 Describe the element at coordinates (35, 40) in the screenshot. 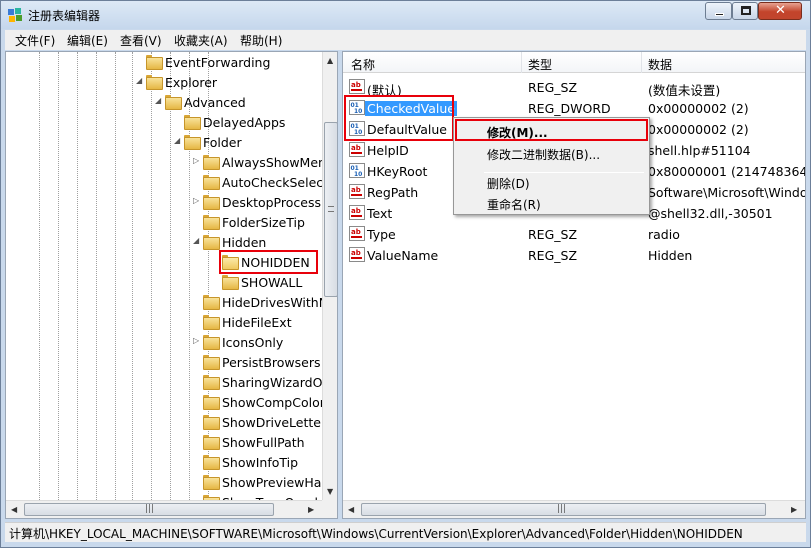

I see `menu-file: 文件(F)` at that location.